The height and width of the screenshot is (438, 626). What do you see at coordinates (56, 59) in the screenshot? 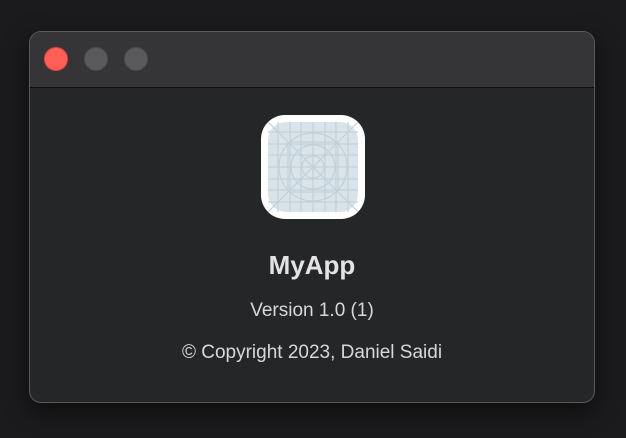
I see `close-icon` at bounding box center [56, 59].